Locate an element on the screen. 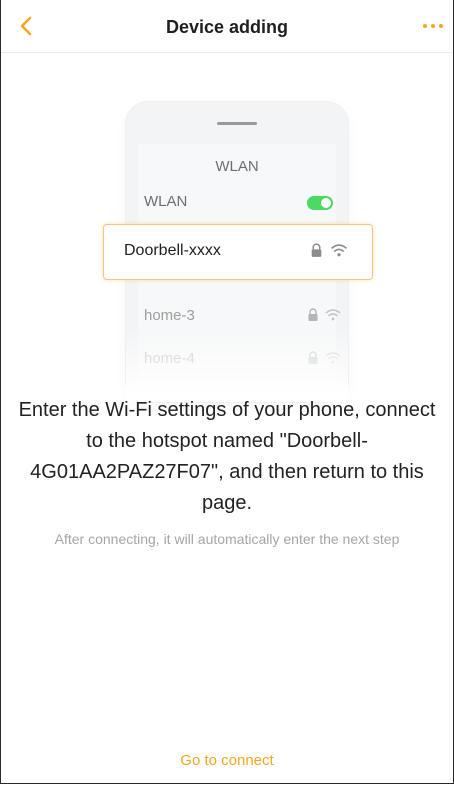  wlan-setting-label: WLAN is located at coordinates (166, 201).